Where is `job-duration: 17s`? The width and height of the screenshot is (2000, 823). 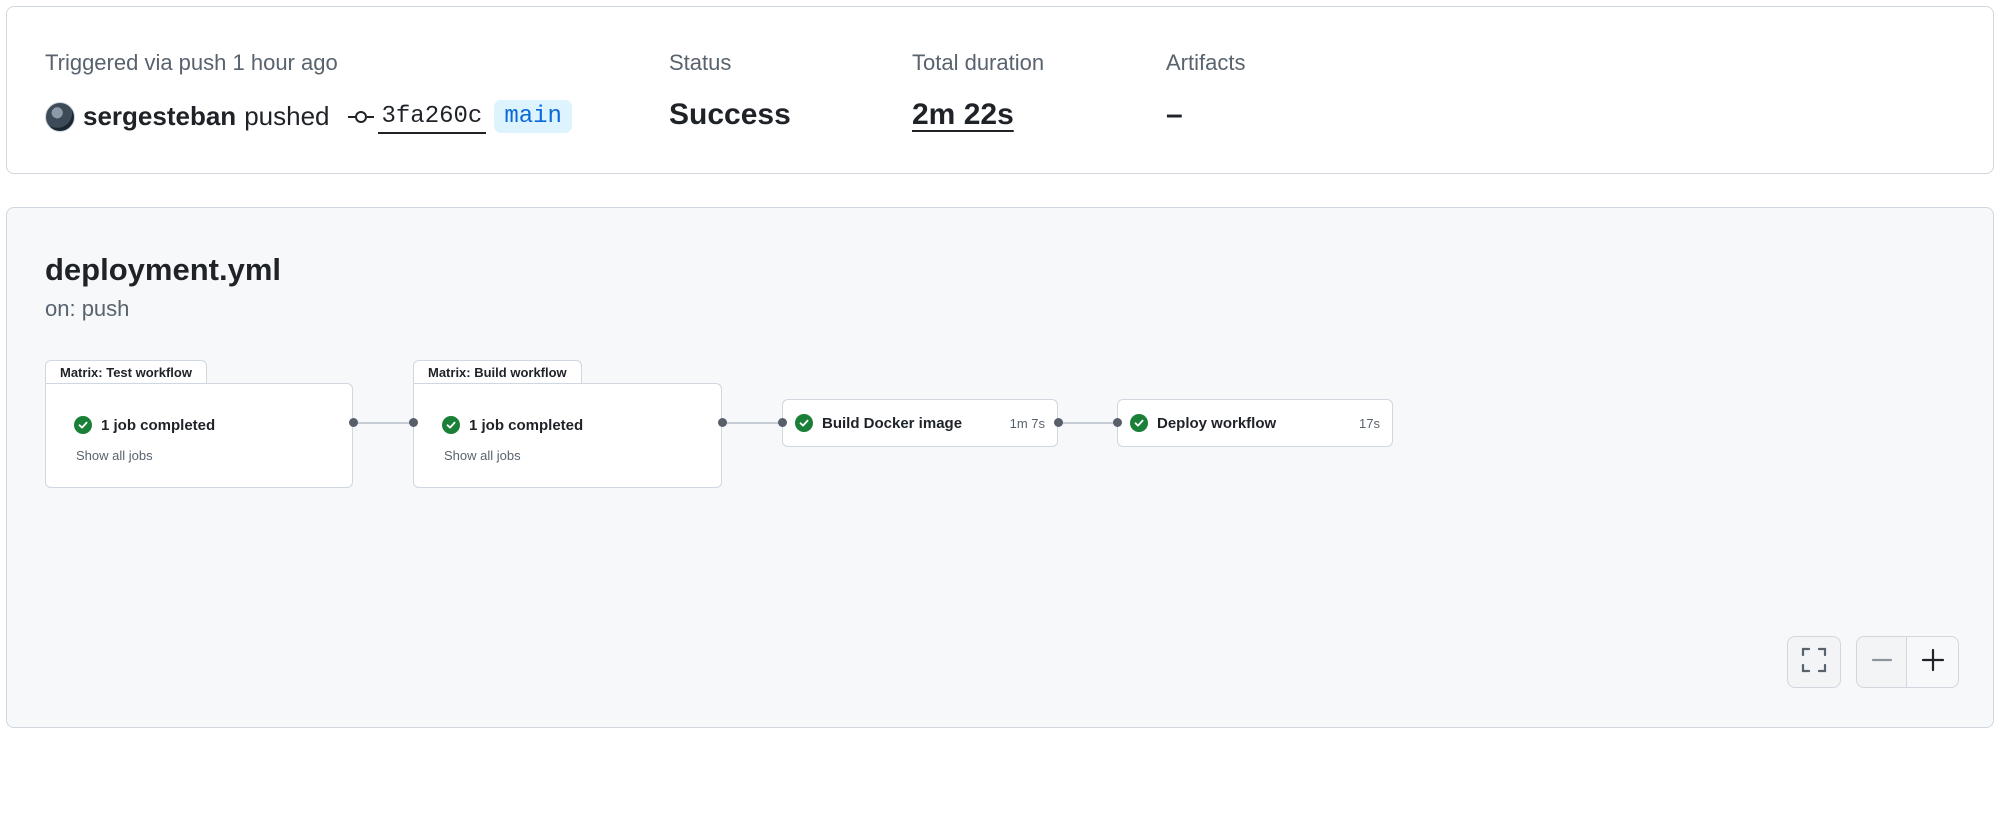
job-duration: 17s is located at coordinates (1369, 423).